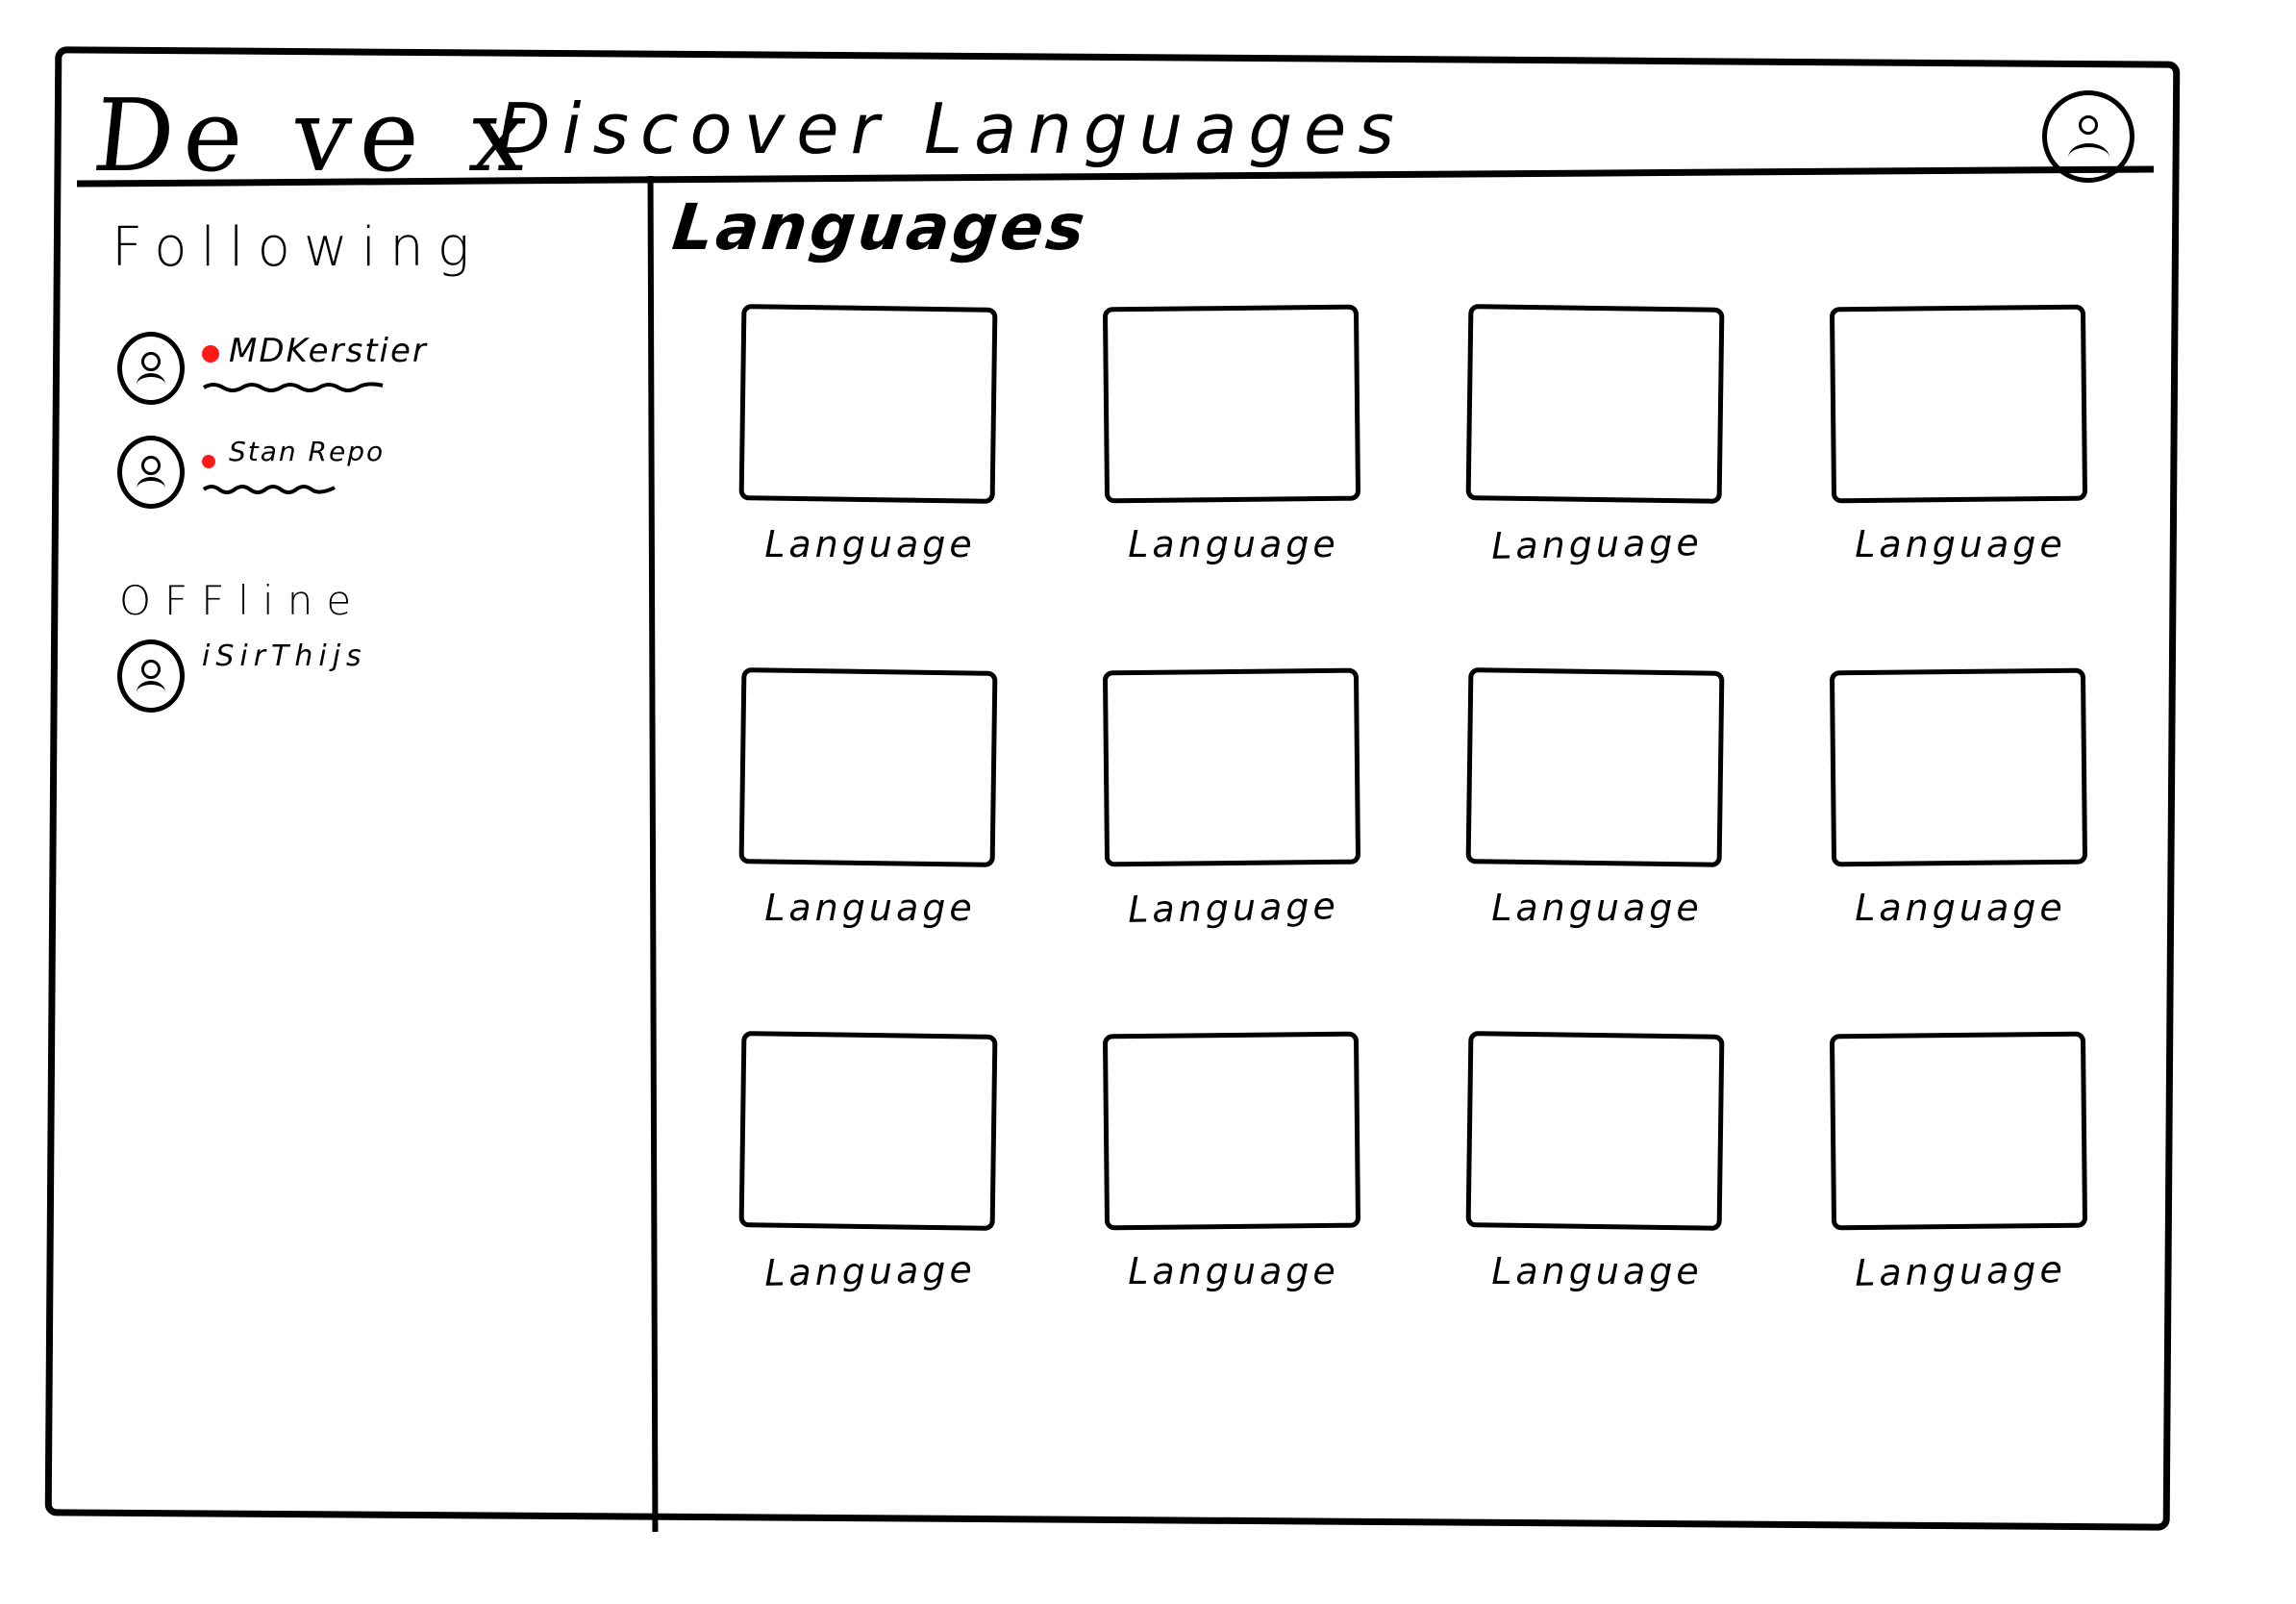 The image size is (2296, 1604). What do you see at coordinates (879, 227) in the screenshot?
I see `section-title: Languages` at bounding box center [879, 227].